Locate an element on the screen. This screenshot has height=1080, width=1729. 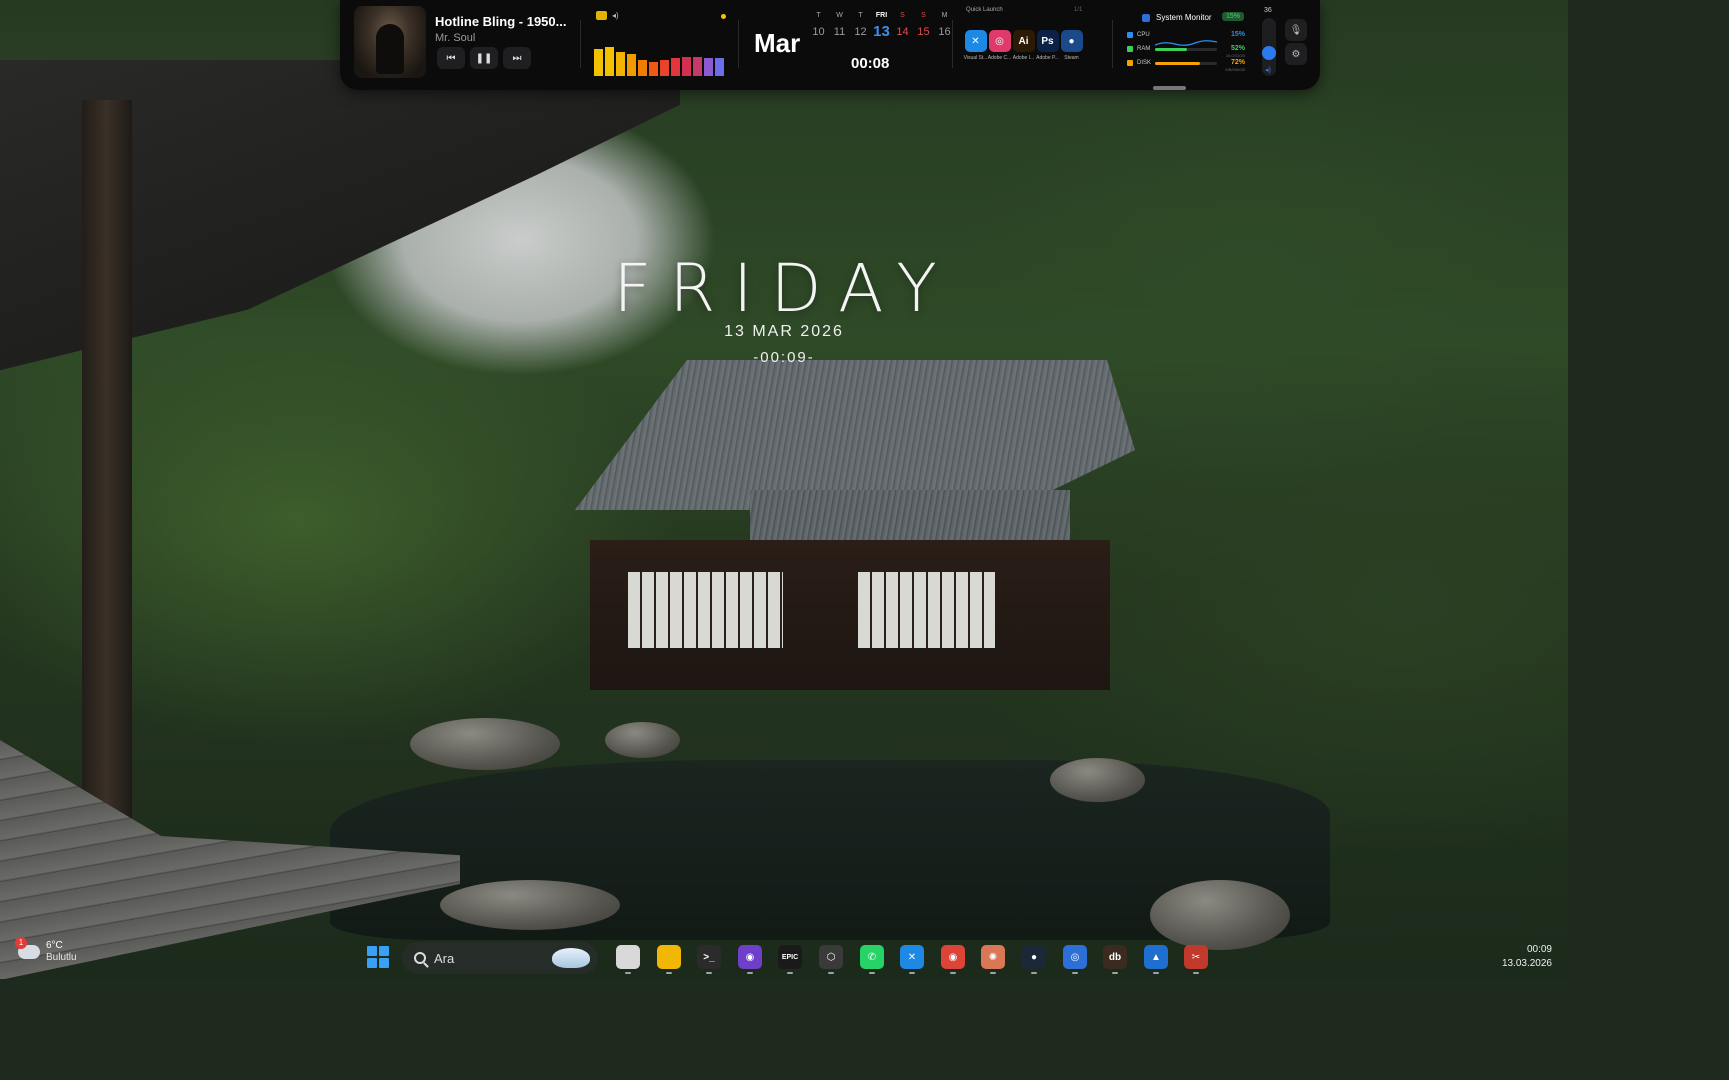
calendar-day: W 11 is located at coordinates (839, 26).